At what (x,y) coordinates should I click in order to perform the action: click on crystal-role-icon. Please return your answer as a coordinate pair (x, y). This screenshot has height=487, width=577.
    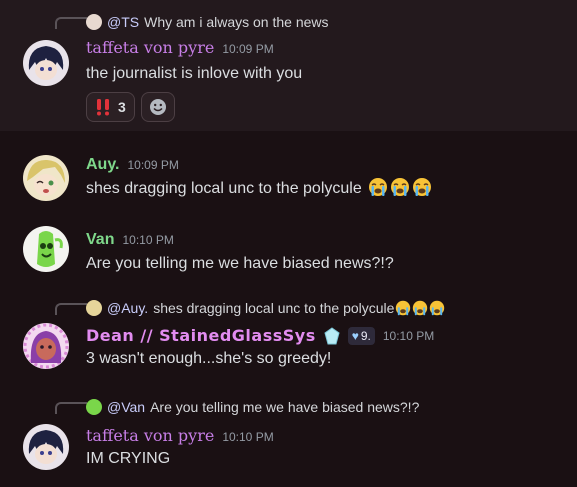
    Looking at the image, I should click on (332, 335).